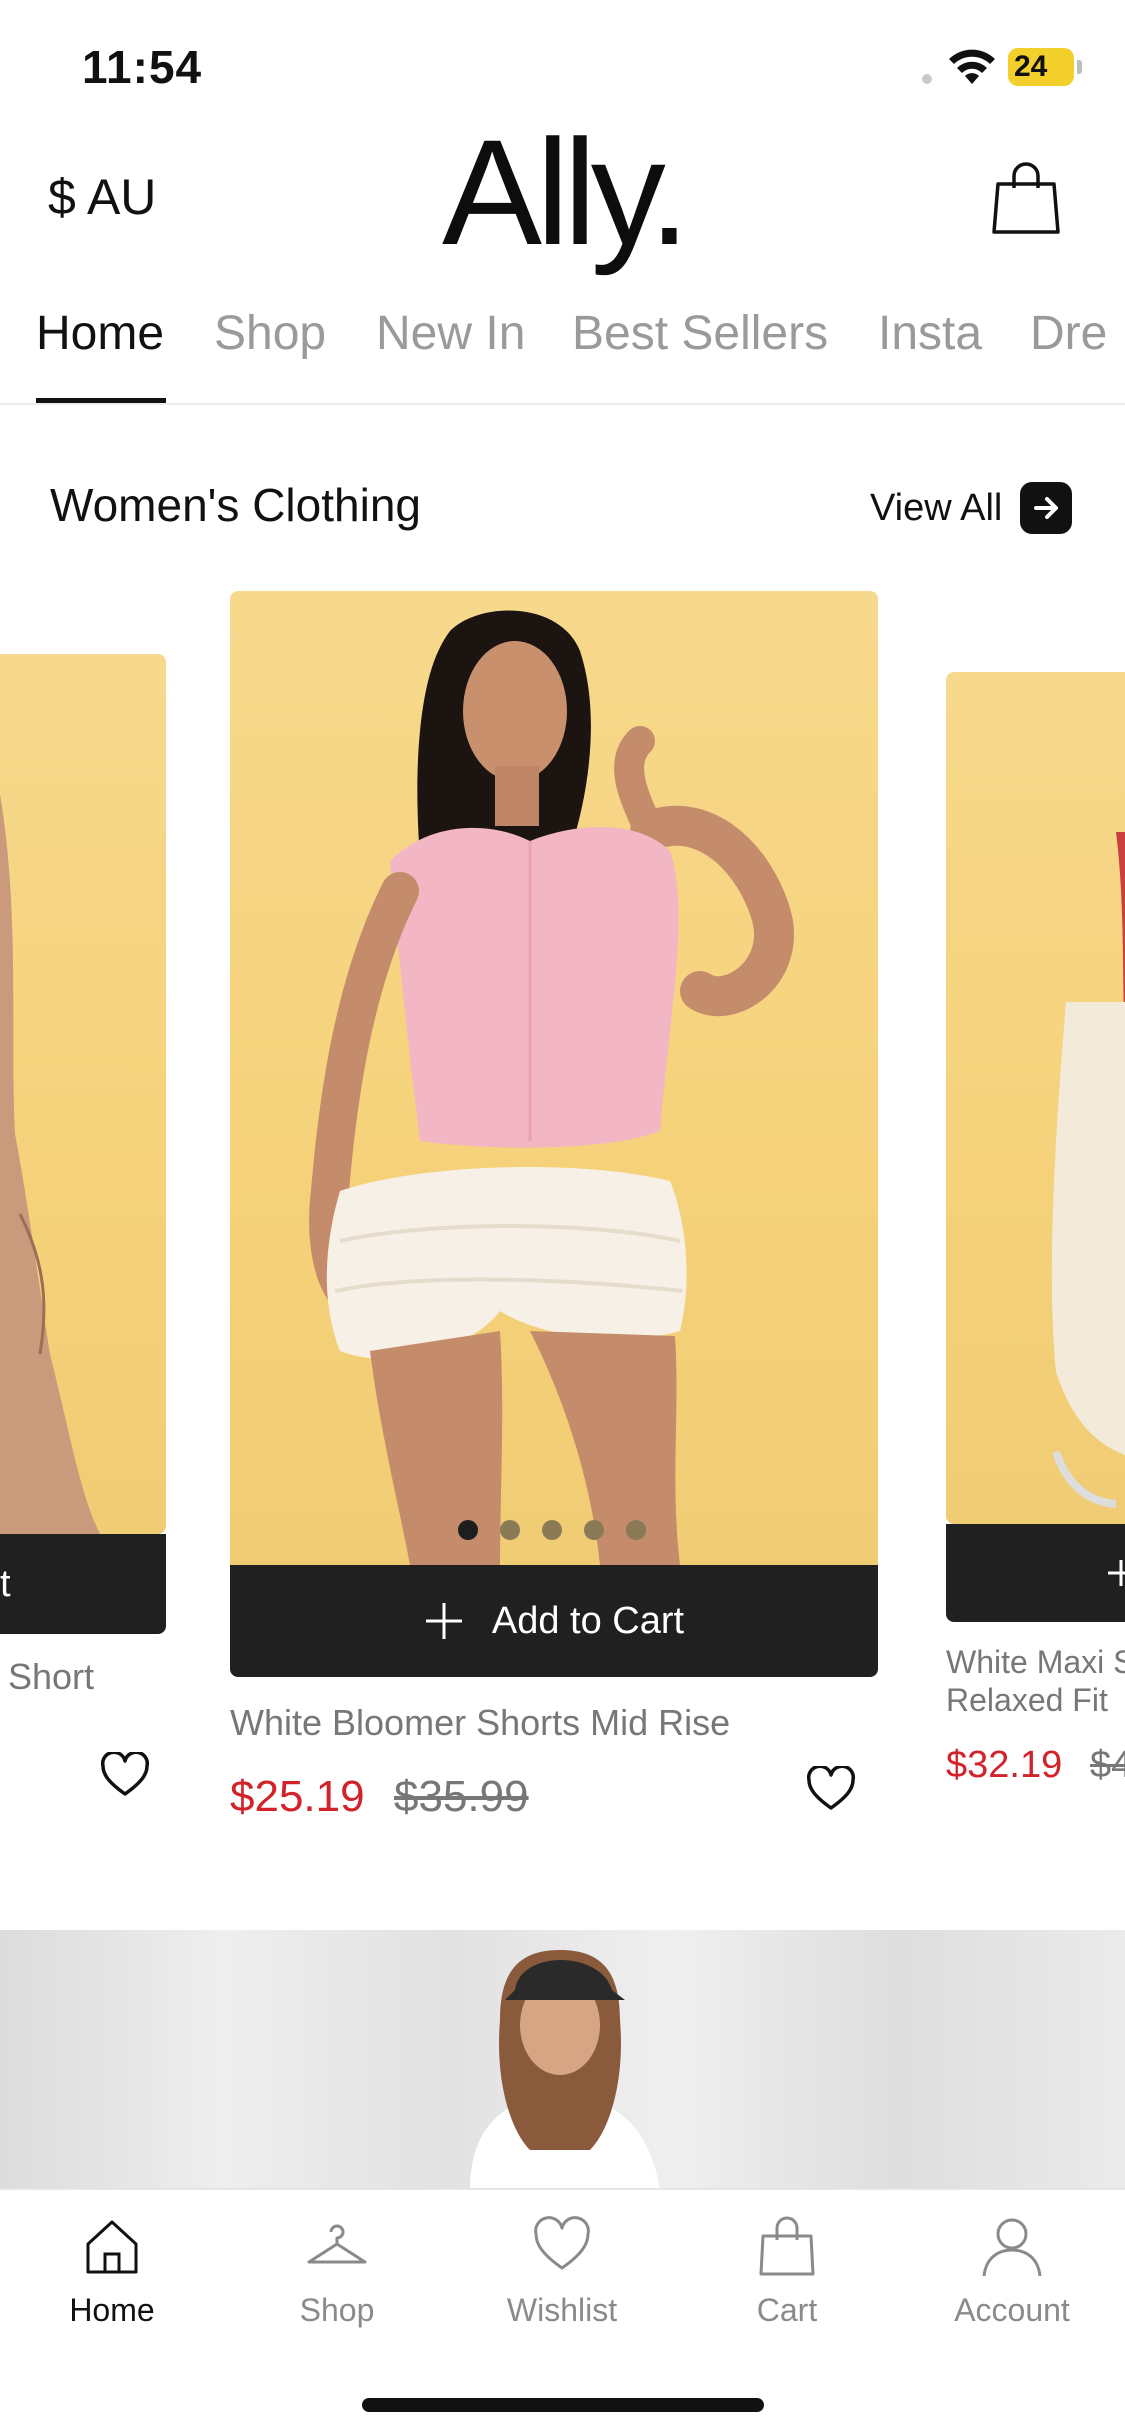 The width and height of the screenshot is (1125, 2436). What do you see at coordinates (787, 2310) in the screenshot?
I see `nav-label-cart: Cart` at bounding box center [787, 2310].